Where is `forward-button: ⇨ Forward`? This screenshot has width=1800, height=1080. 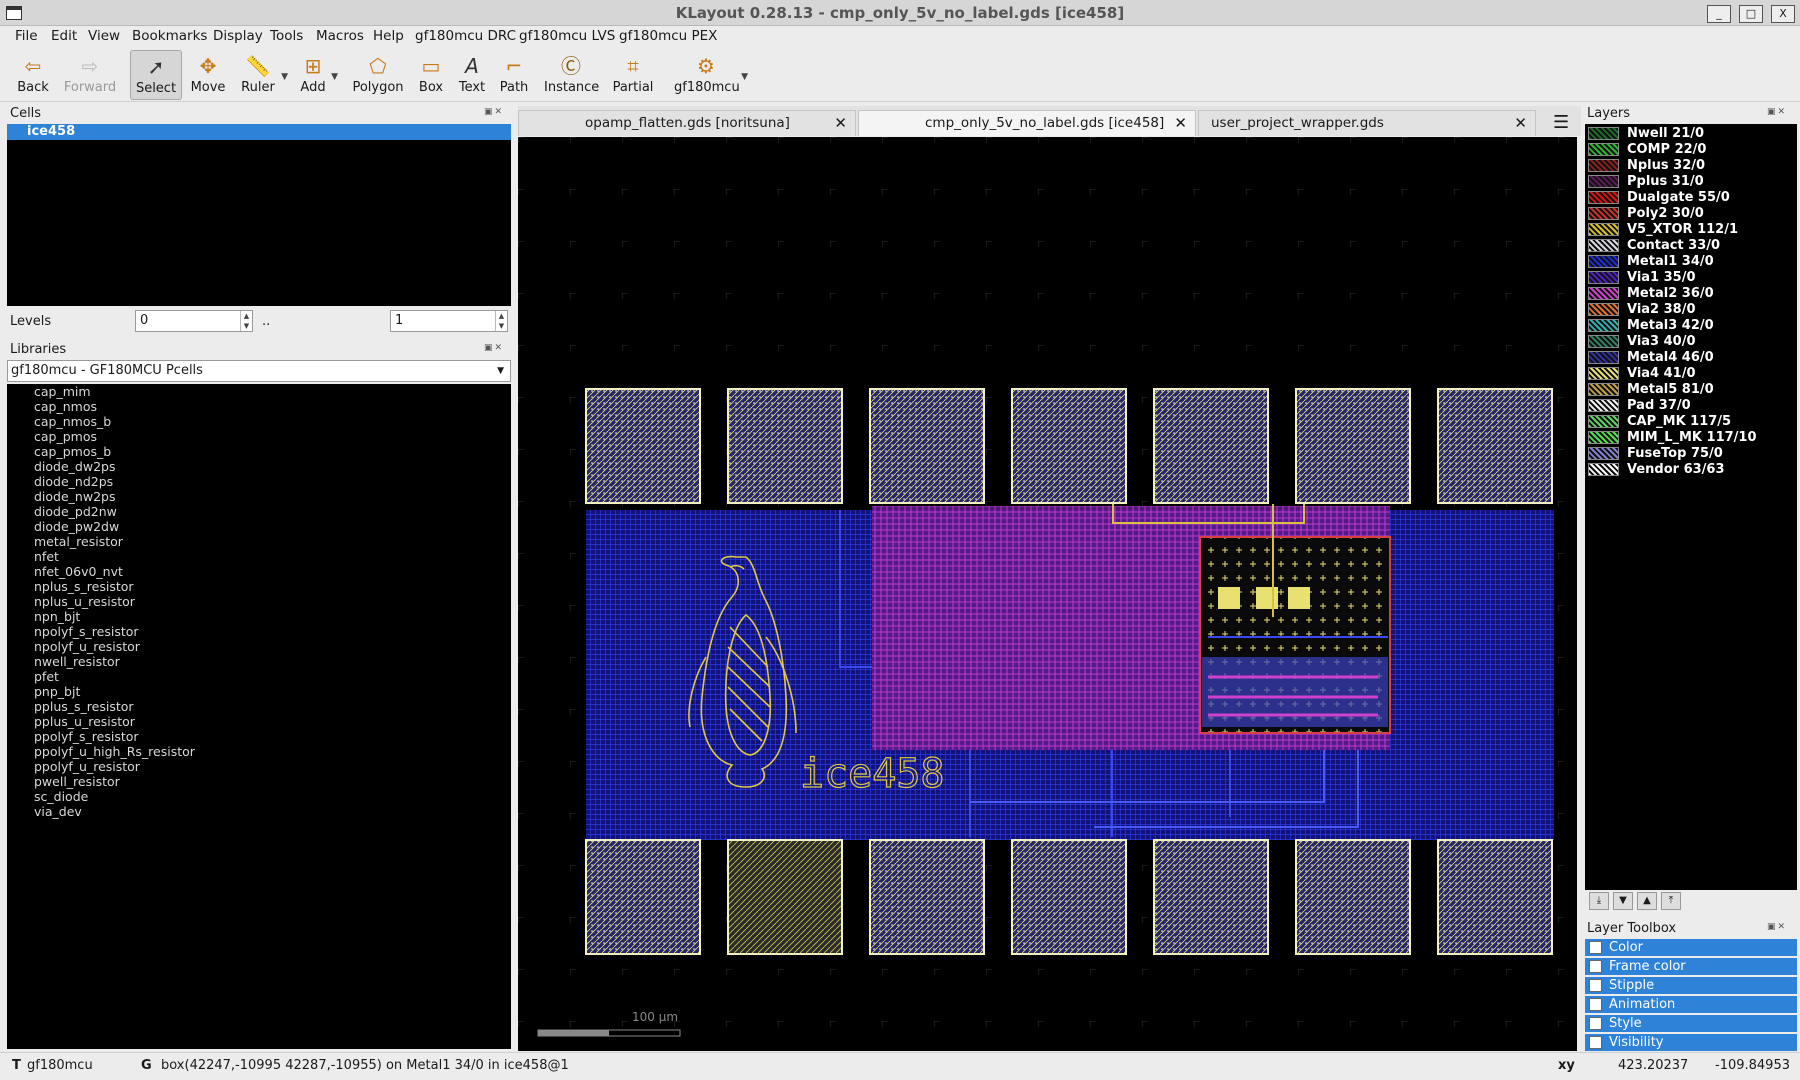 forward-button: ⇨ Forward is located at coordinates (90, 75).